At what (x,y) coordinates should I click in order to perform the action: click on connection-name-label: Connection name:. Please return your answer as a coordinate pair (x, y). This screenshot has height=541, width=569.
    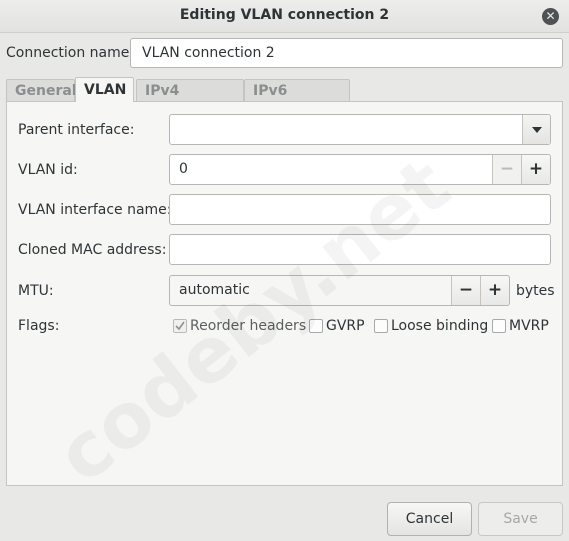
    Looking at the image, I should click on (70, 53).